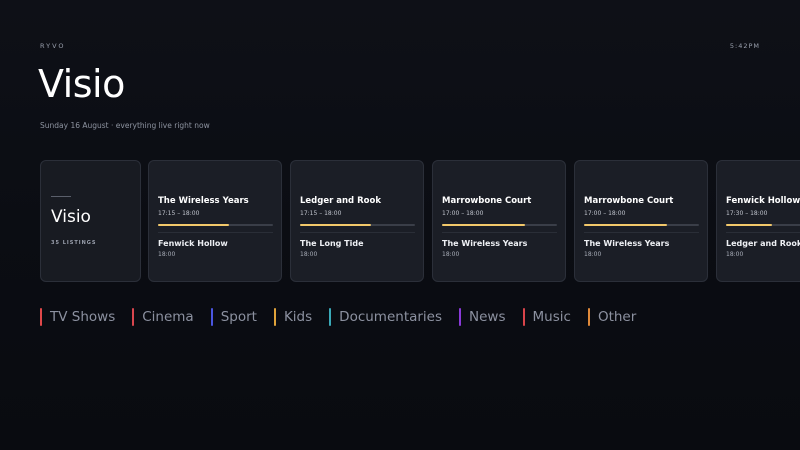 Image resolution: width=800 pixels, height=450 pixels. What do you see at coordinates (83, 317) in the screenshot?
I see `category-label: TV Shows` at bounding box center [83, 317].